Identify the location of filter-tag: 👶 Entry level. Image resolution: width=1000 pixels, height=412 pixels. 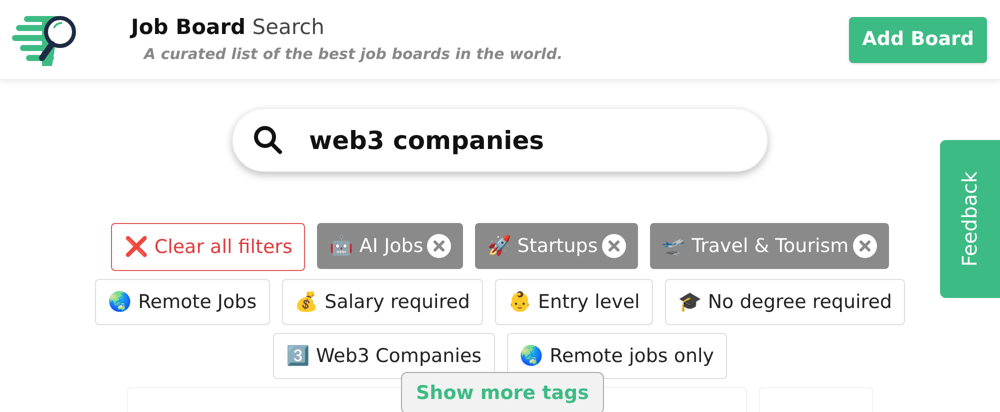
(573, 302).